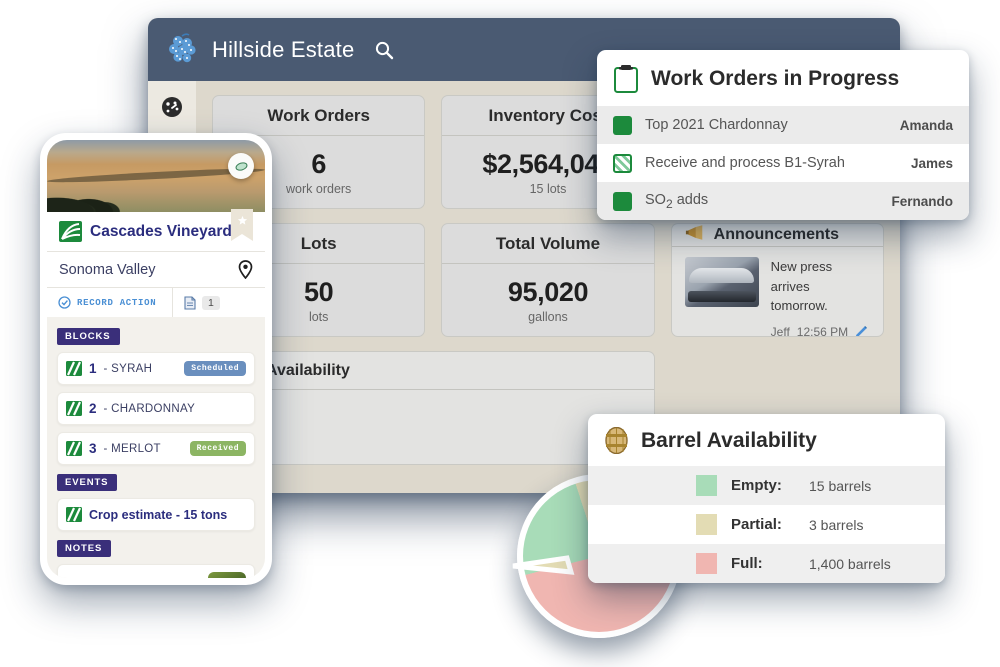 The height and width of the screenshot is (667, 1000). I want to click on stat-title: Total Volume, so click(548, 244).